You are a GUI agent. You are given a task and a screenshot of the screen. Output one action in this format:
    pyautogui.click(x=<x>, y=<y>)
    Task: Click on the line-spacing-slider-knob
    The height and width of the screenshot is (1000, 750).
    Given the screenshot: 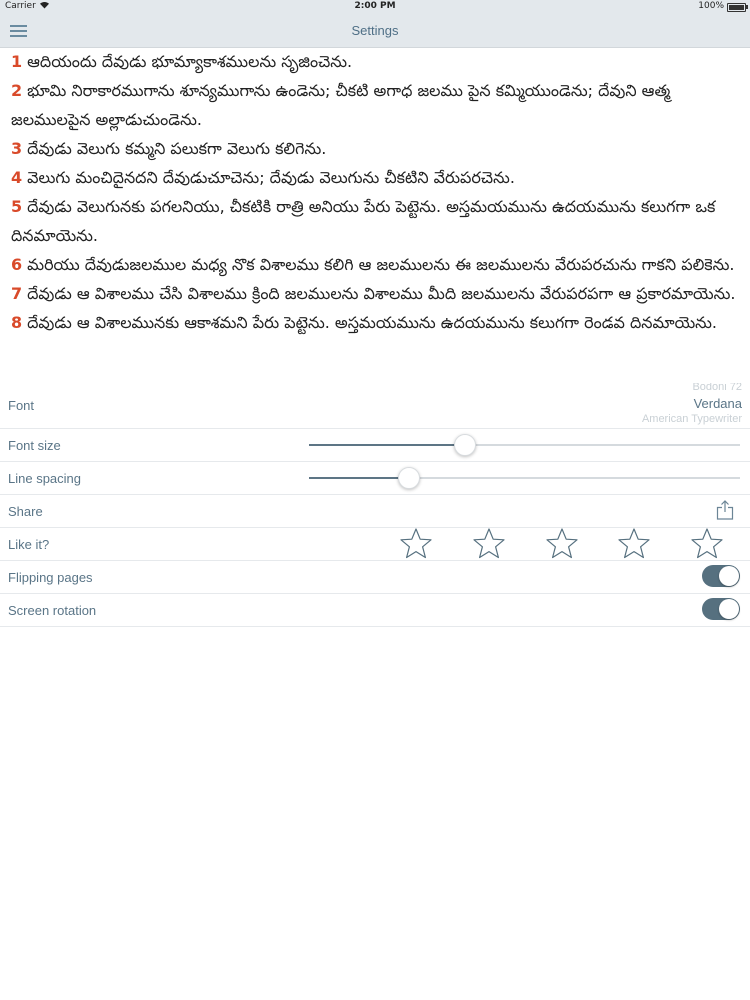 What is the action you would take?
    pyautogui.click(x=409, y=478)
    